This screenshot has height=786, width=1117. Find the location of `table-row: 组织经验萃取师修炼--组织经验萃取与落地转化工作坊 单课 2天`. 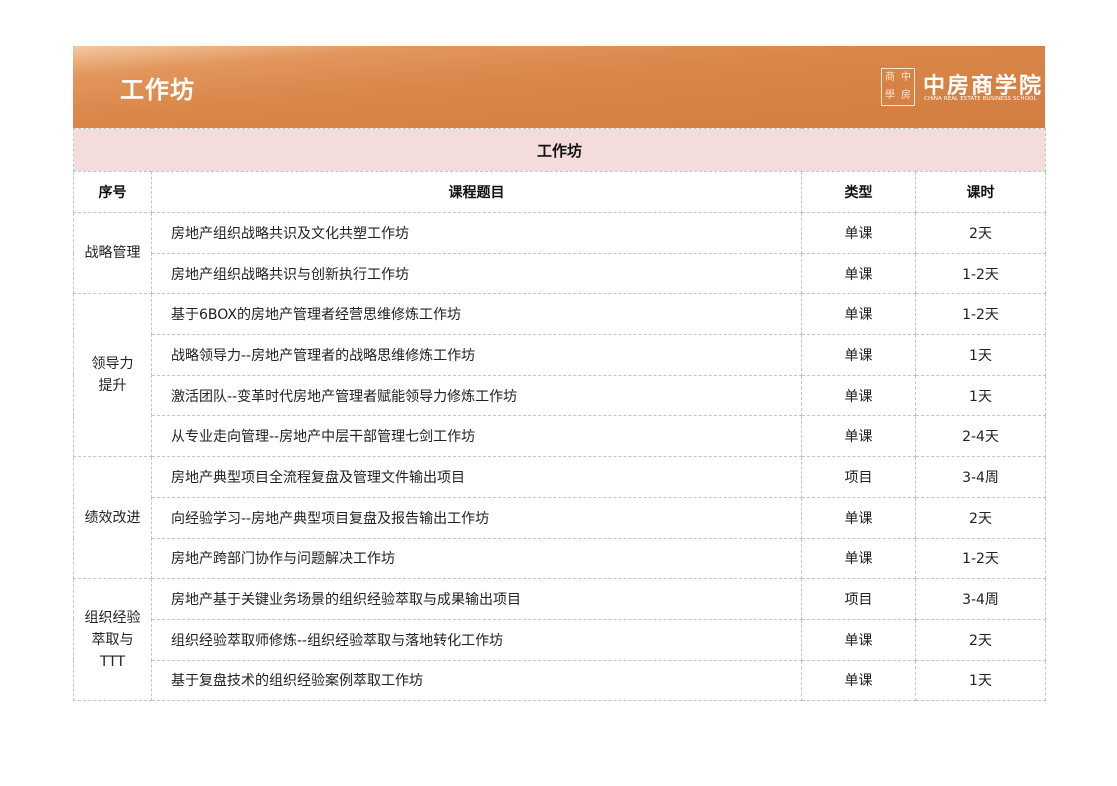

table-row: 组织经验萃取师修炼--组织经验萃取与落地转化工作坊 单课 2天 is located at coordinates (560, 639).